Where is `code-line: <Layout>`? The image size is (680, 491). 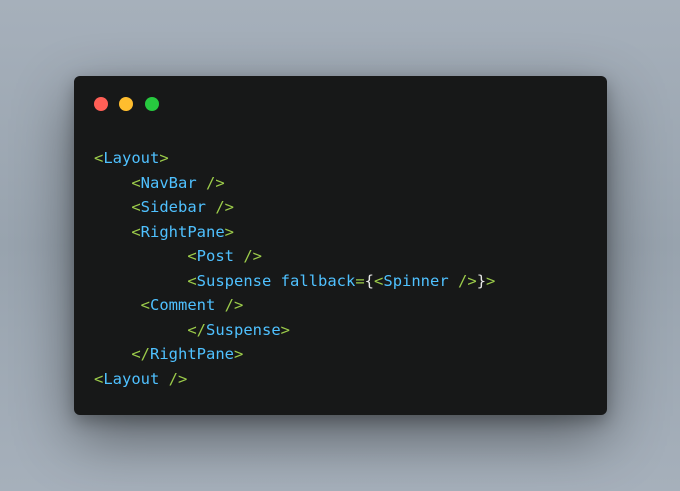
code-line: <Layout> is located at coordinates (131, 158).